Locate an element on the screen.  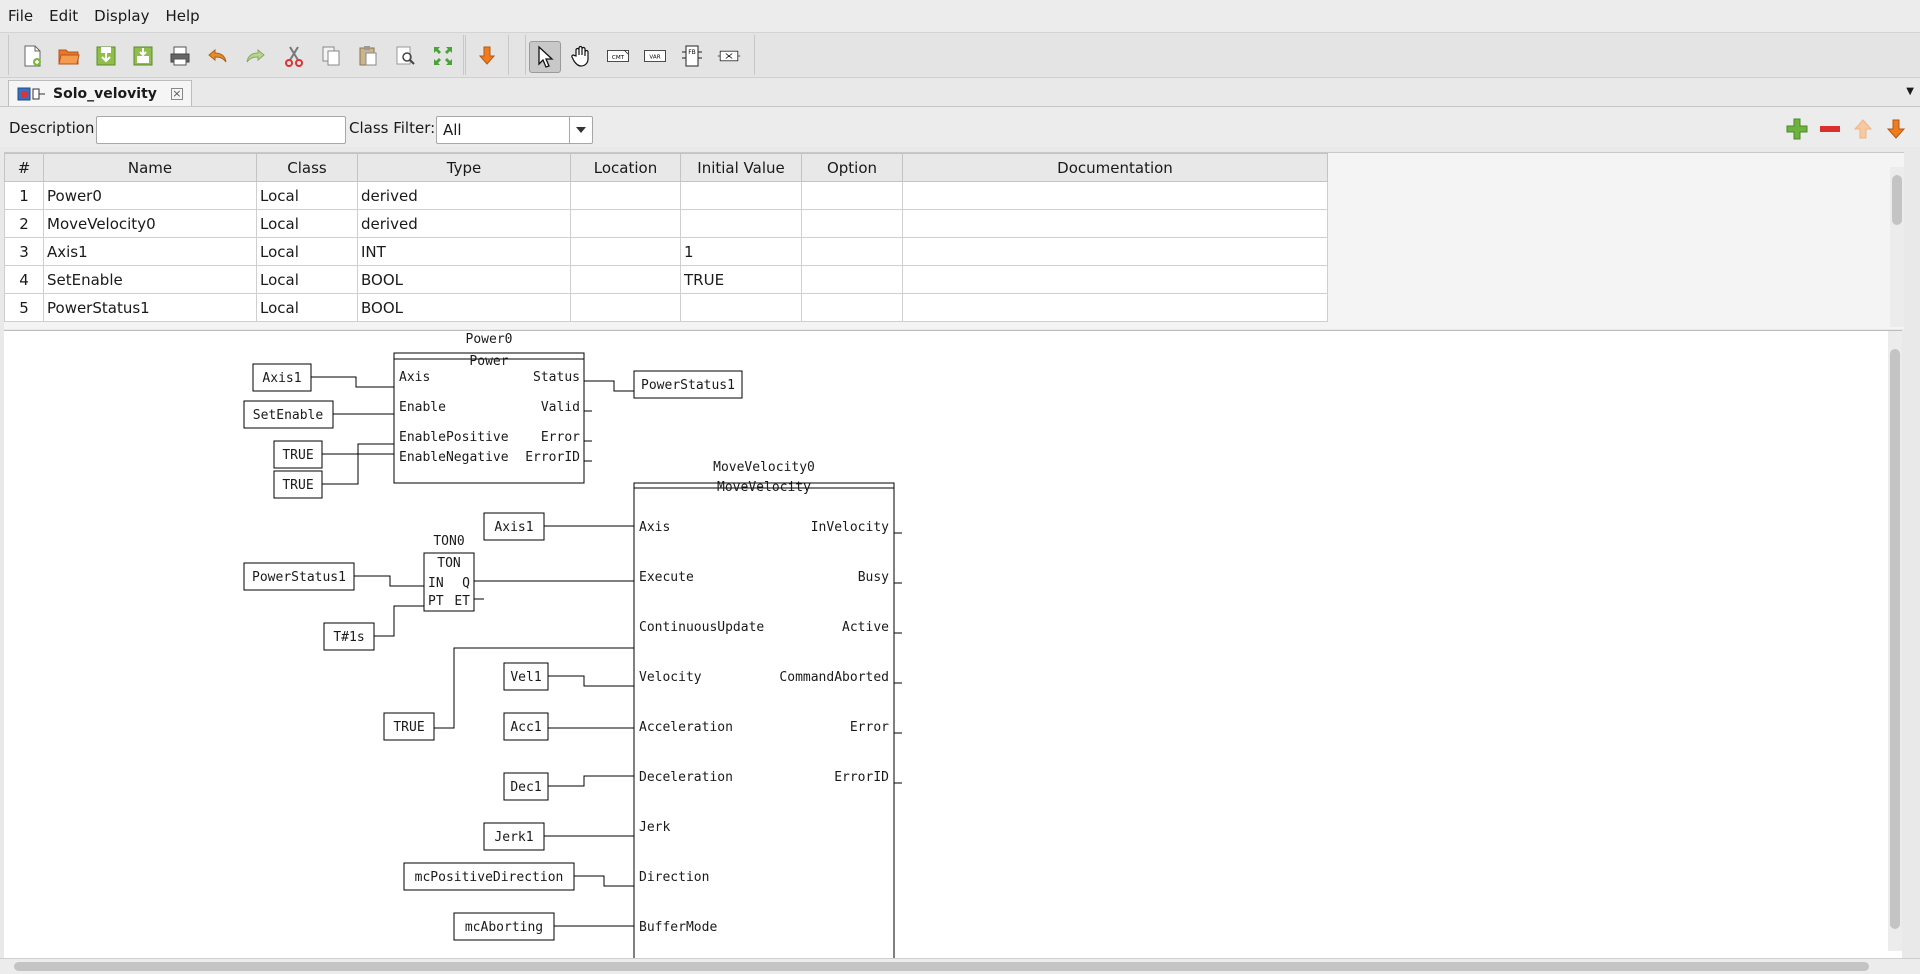
remove-variable-icon is located at coordinates (1830, 129).